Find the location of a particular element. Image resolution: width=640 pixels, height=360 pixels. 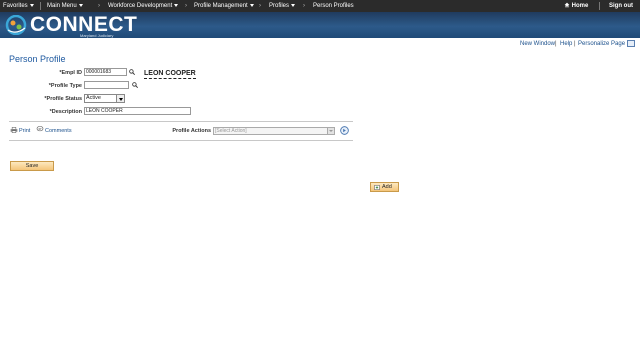

profile-actions-value: [Select Action] is located at coordinates (231, 131).